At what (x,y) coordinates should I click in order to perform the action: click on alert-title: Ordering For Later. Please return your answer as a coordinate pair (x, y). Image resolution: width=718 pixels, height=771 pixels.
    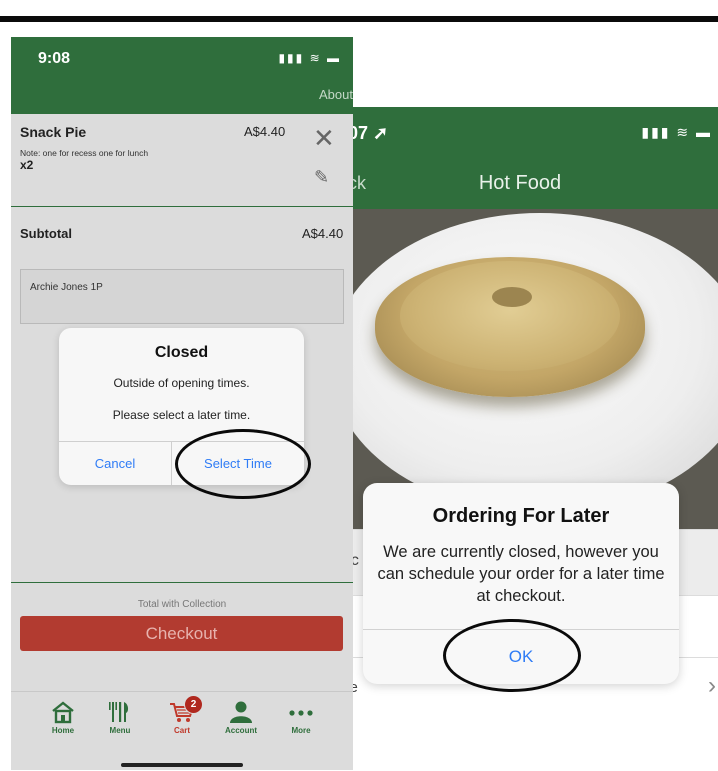
    Looking at the image, I should click on (521, 516).